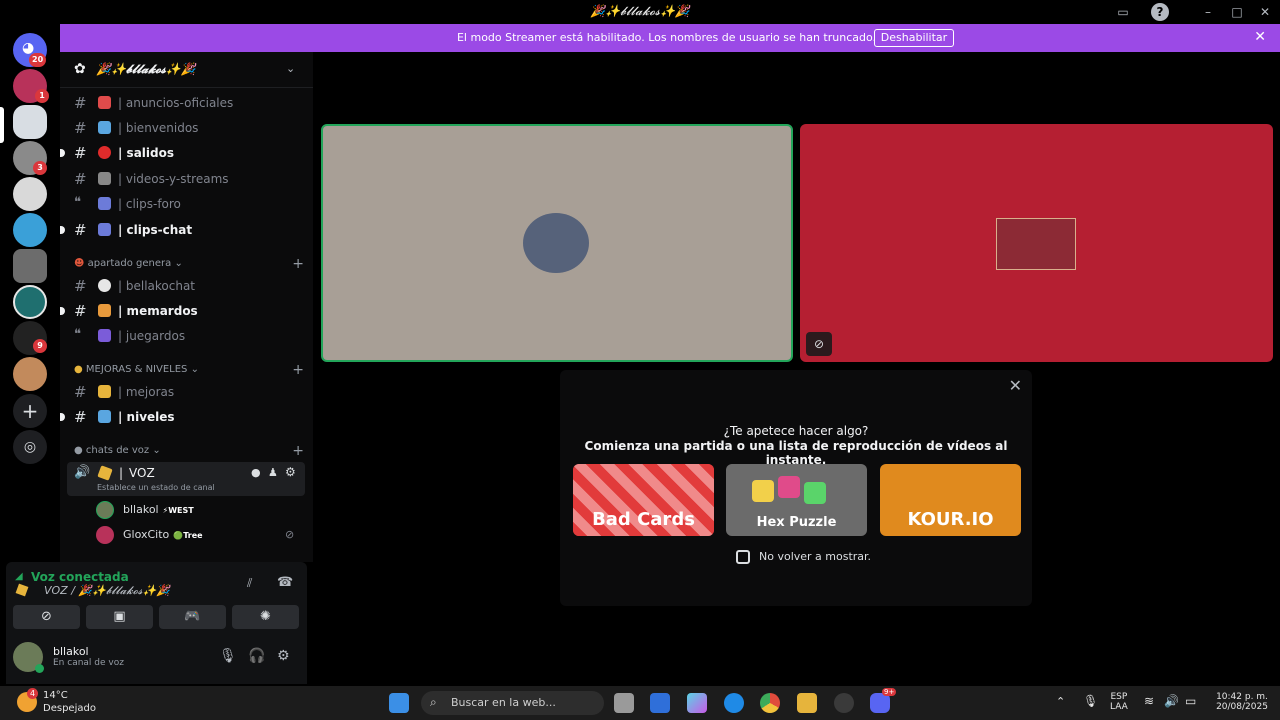  I want to click on medal-icon: ●, so click(78, 369).